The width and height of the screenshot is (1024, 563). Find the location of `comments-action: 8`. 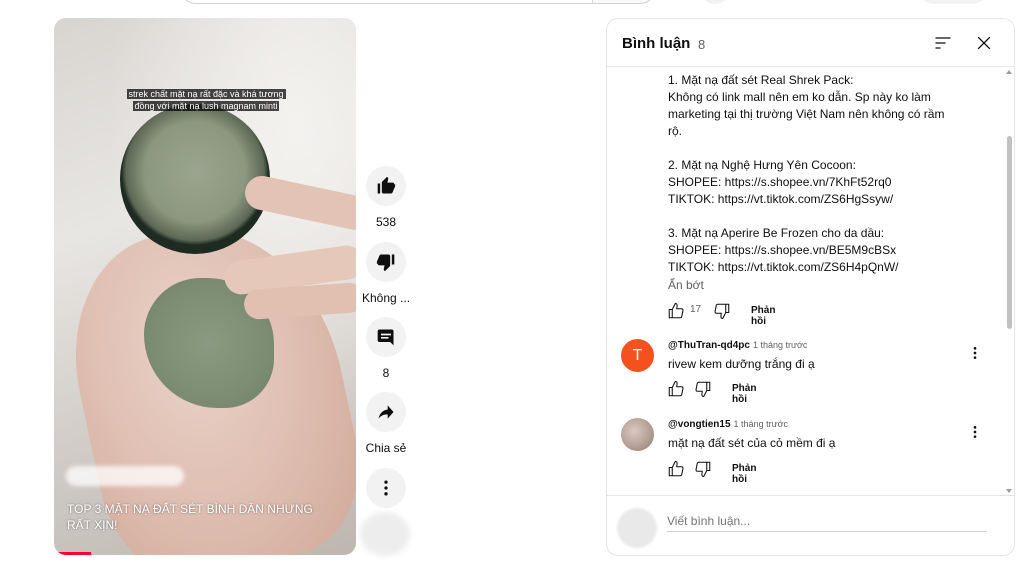

comments-action: 8 is located at coordinates (386, 348).